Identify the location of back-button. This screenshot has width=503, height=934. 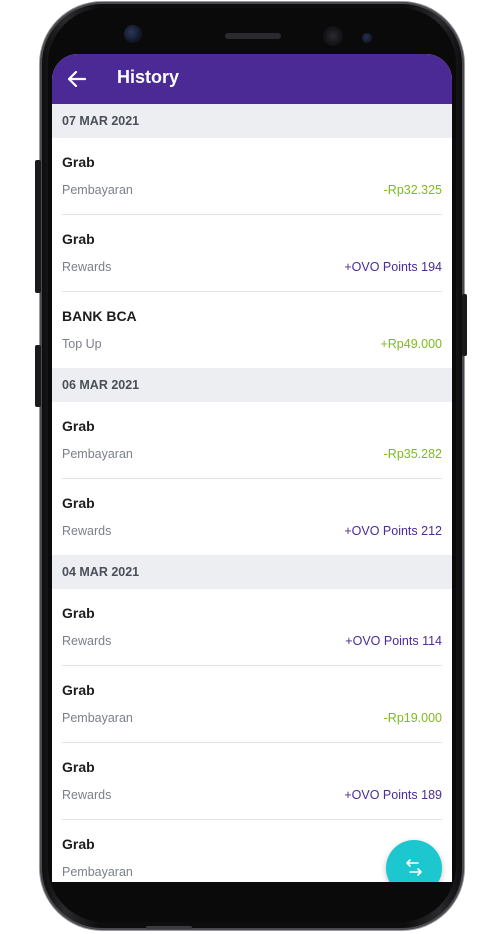
(77, 79).